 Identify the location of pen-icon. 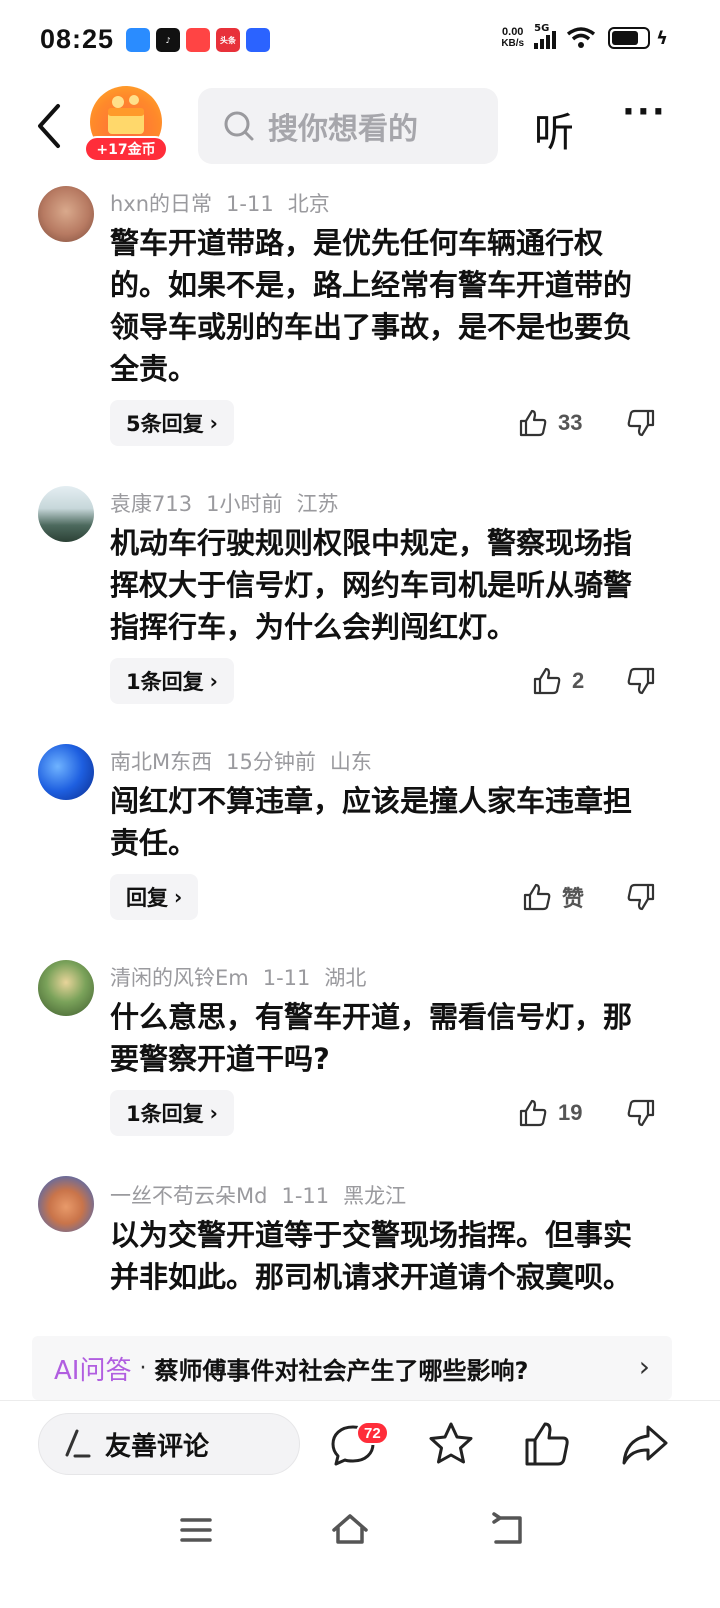
(78, 1443).